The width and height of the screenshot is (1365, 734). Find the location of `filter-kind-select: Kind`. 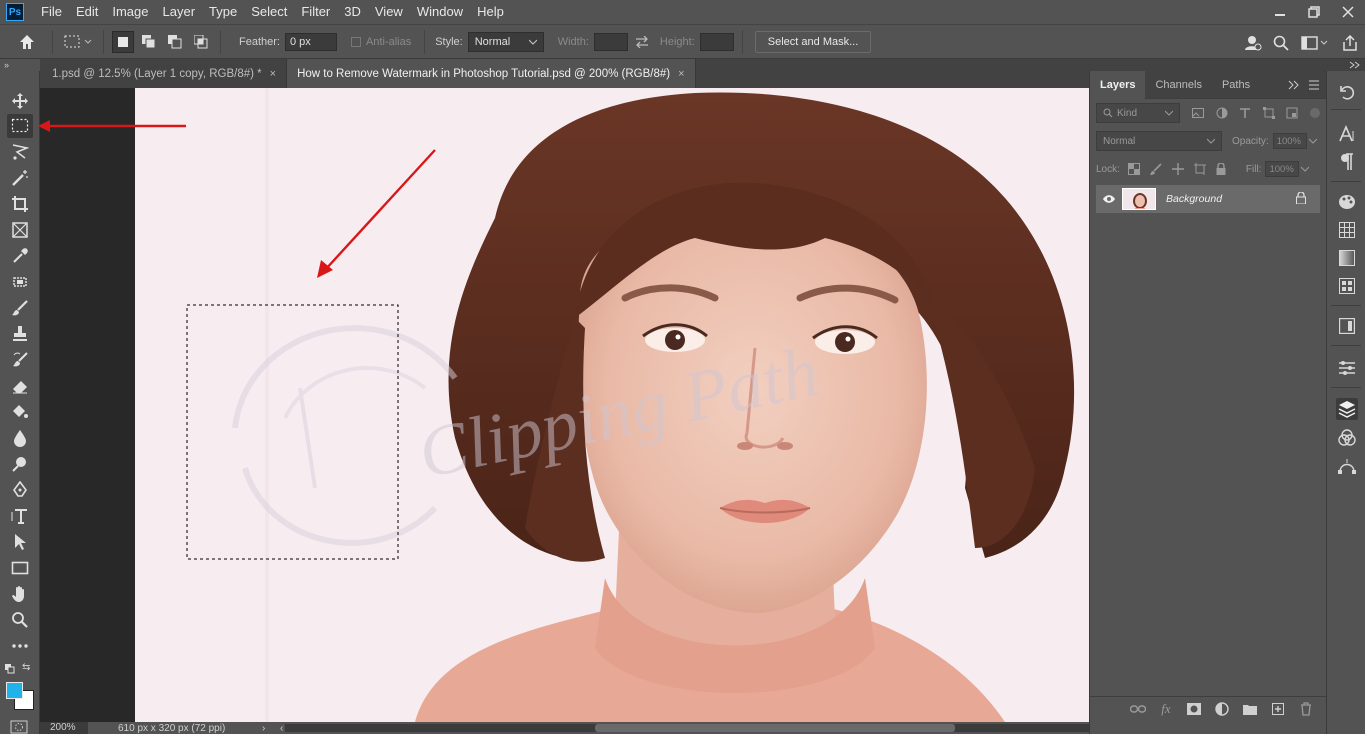

filter-kind-select: Kind is located at coordinates (1138, 113).